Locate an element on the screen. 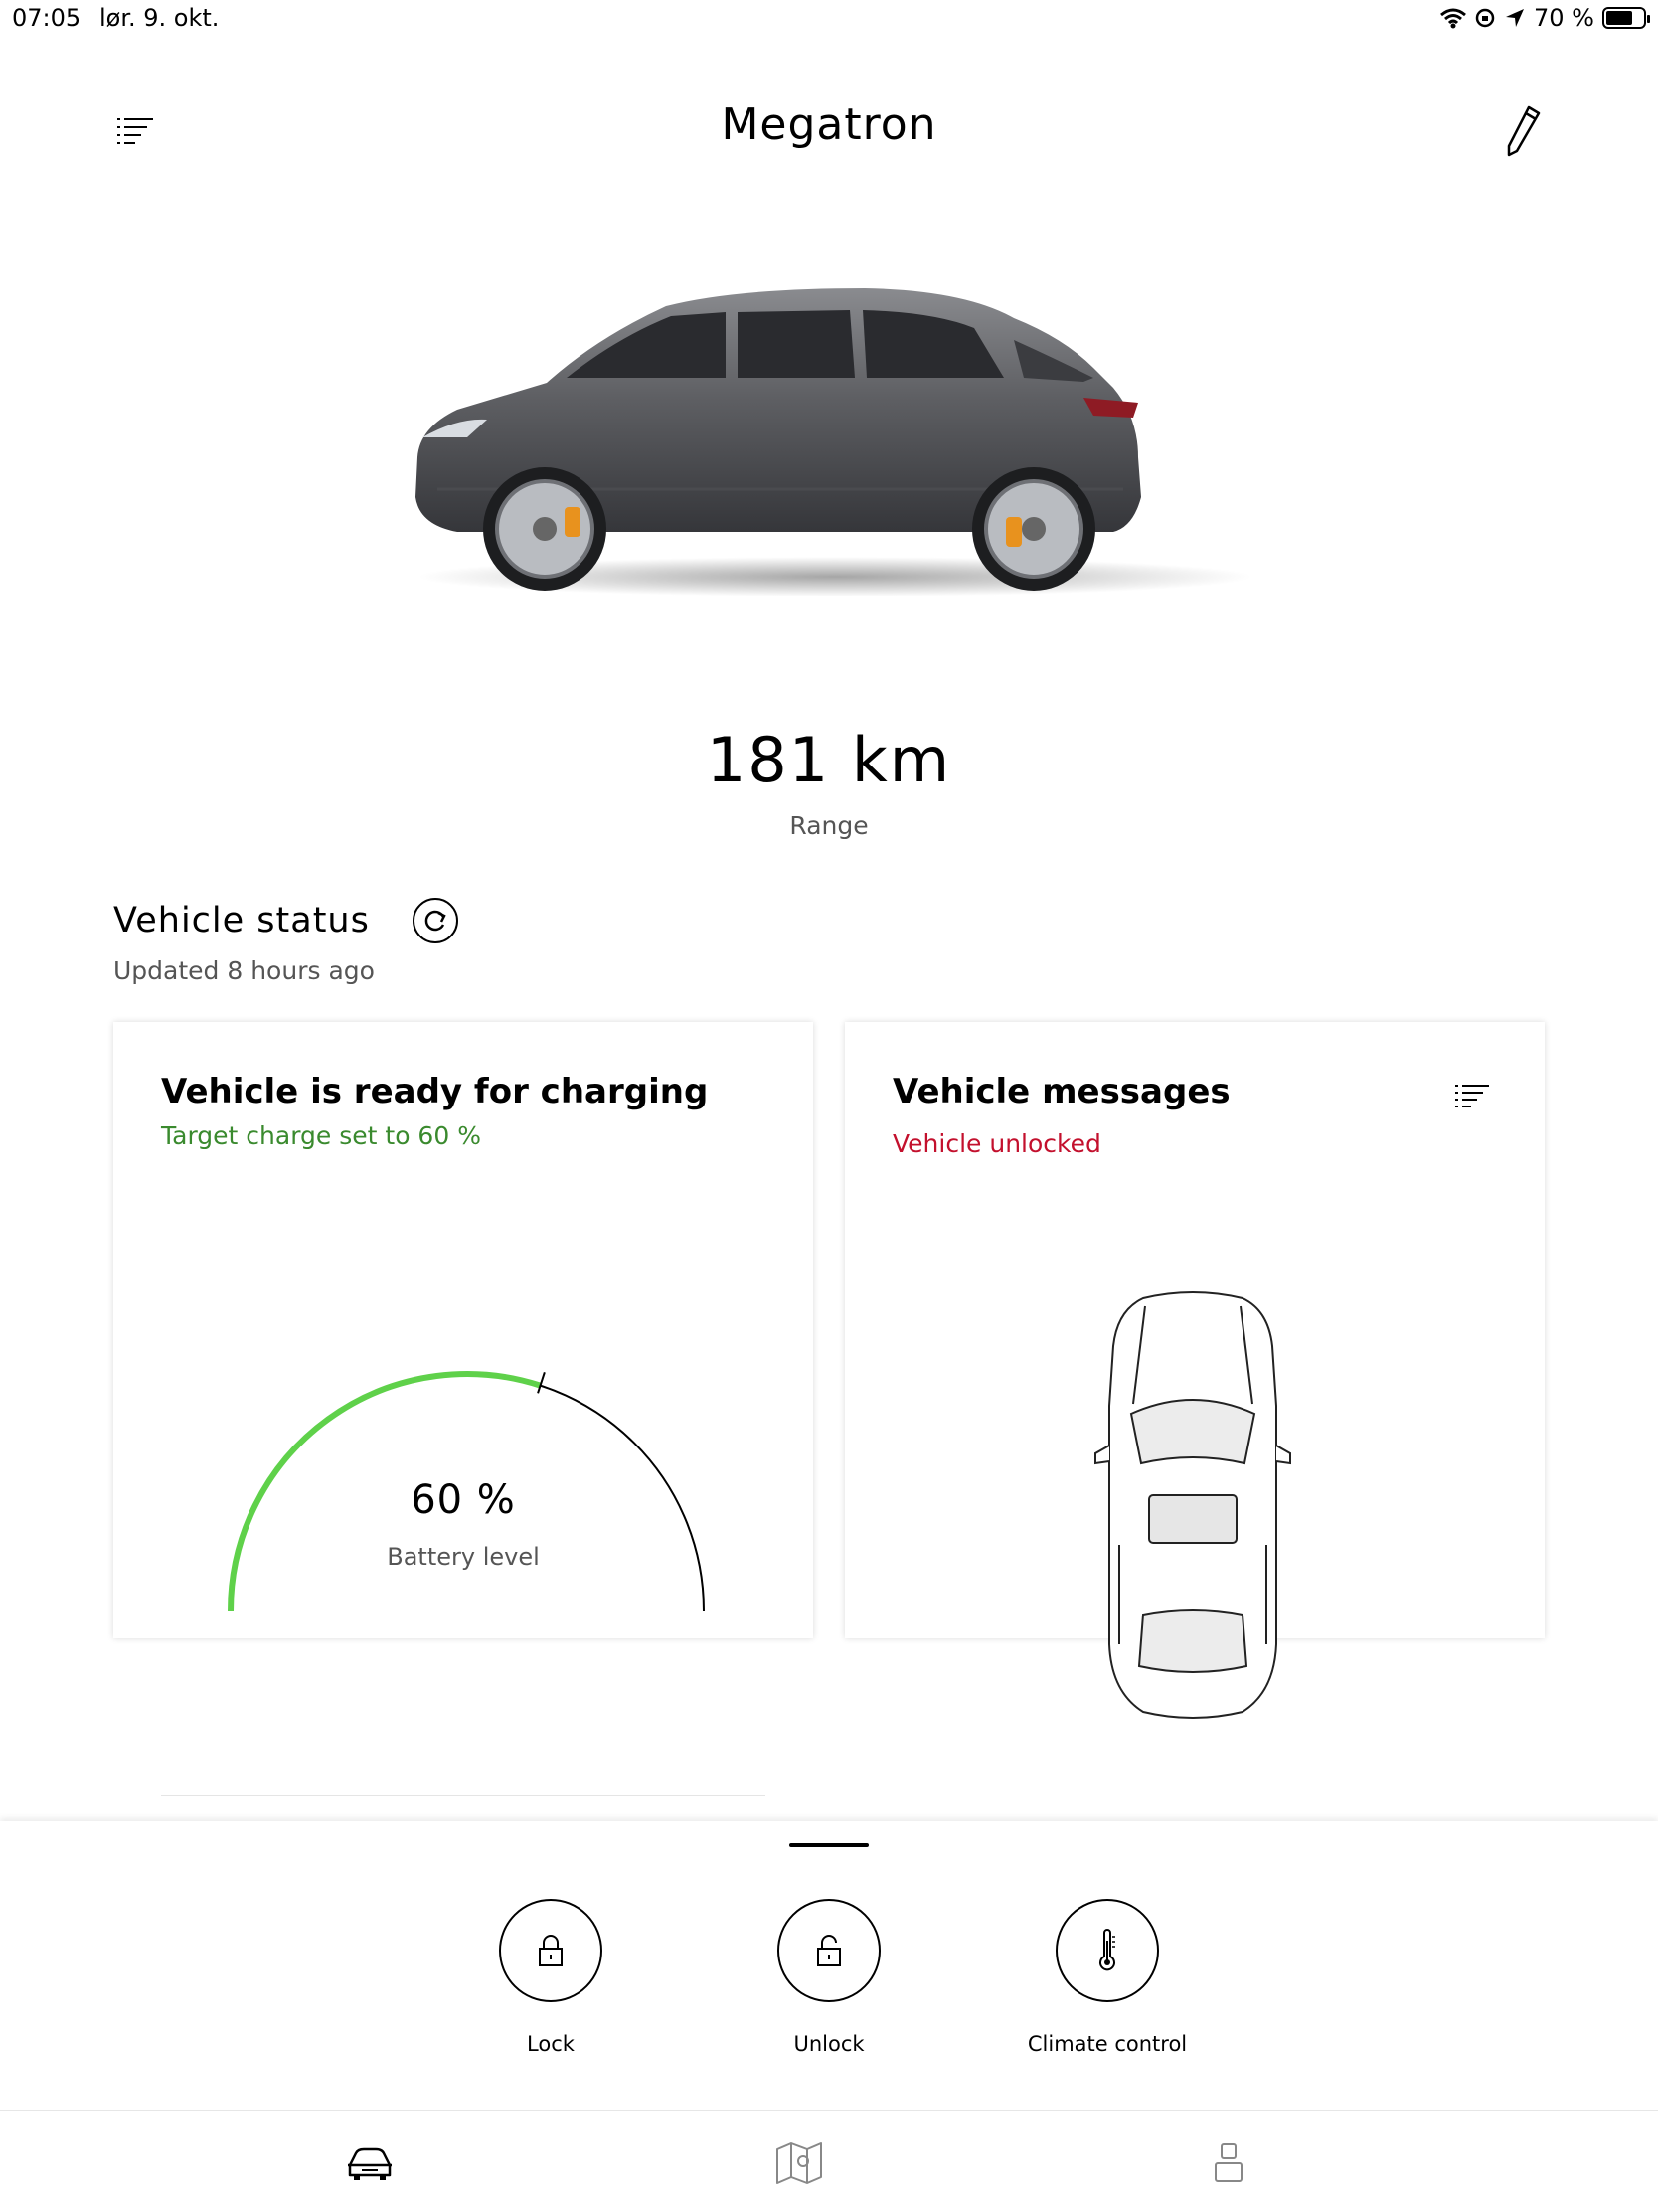  thermometer-icon is located at coordinates (1107, 1950).